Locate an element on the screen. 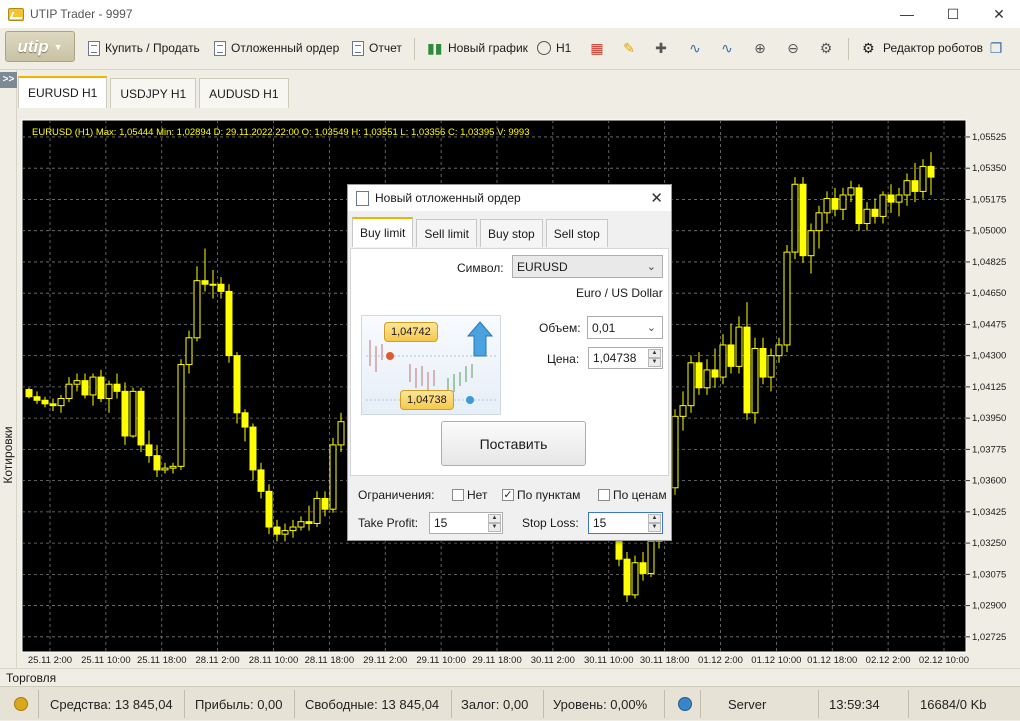 Image resolution: width=1020 pixels, height=721 pixels. window-title: UTIP Trader - 9997 is located at coordinates (81, 14).